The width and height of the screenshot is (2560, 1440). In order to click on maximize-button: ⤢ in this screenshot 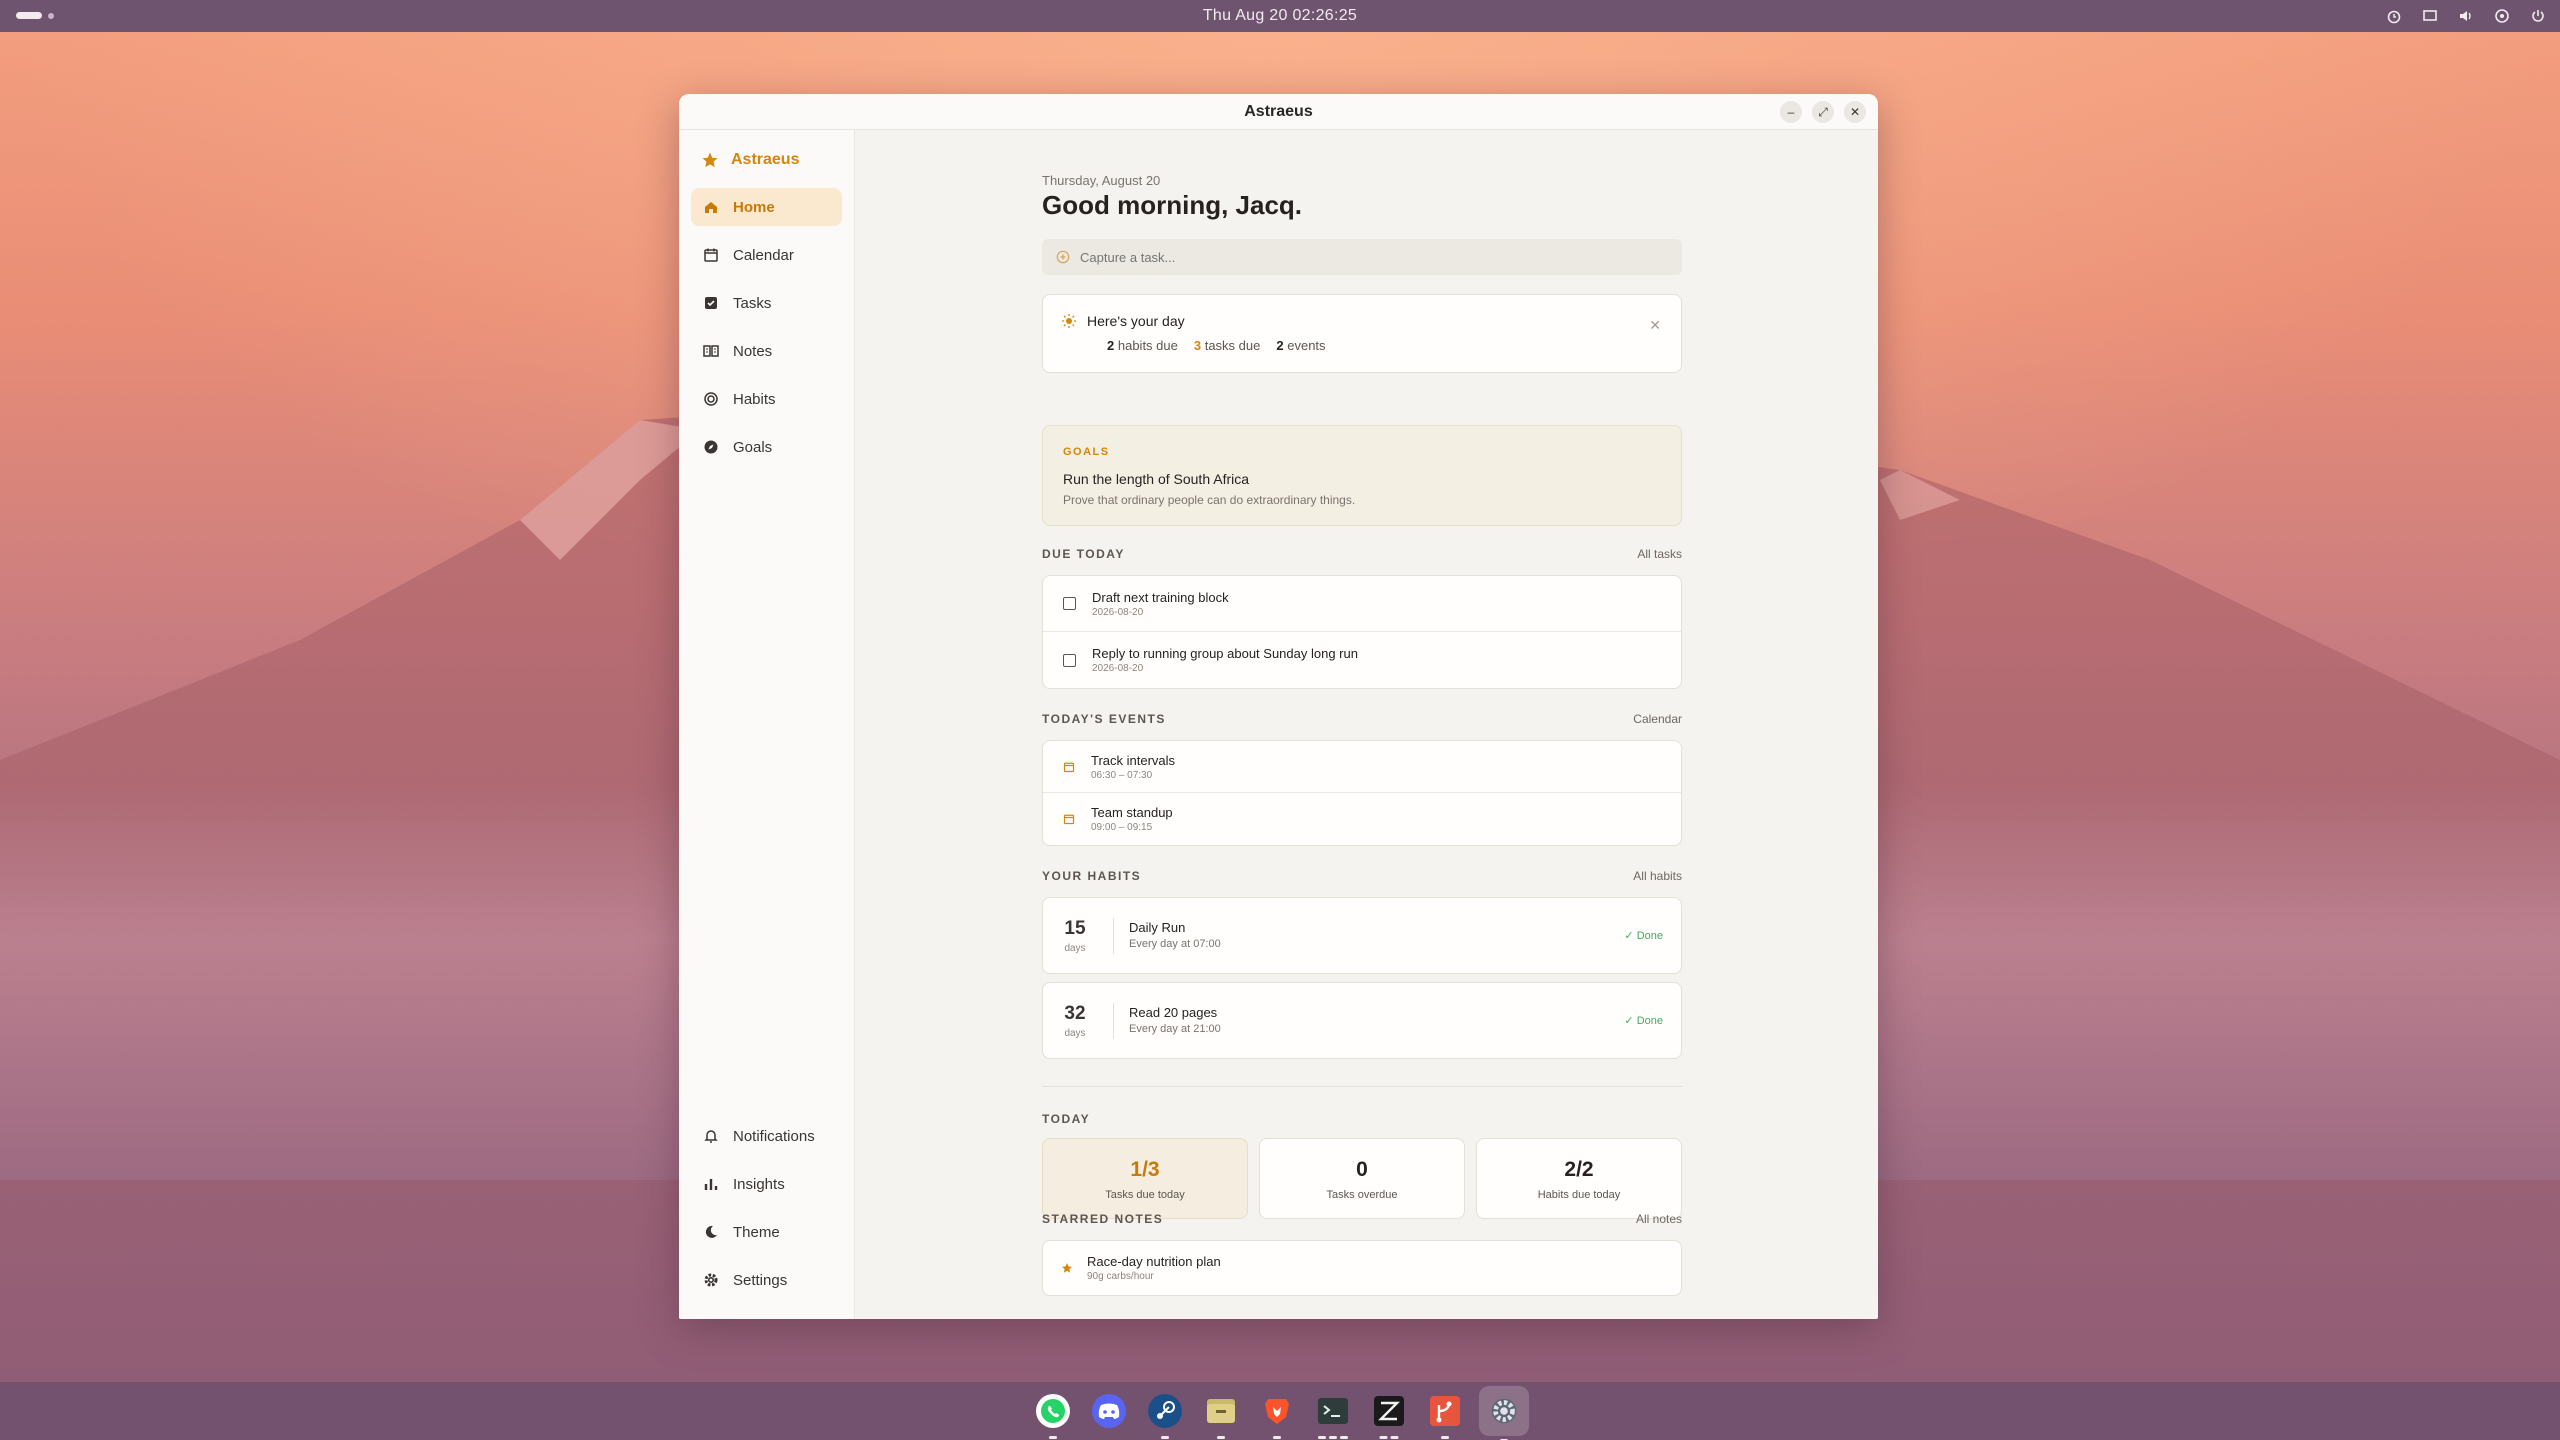, I will do `click(1823, 112)`.